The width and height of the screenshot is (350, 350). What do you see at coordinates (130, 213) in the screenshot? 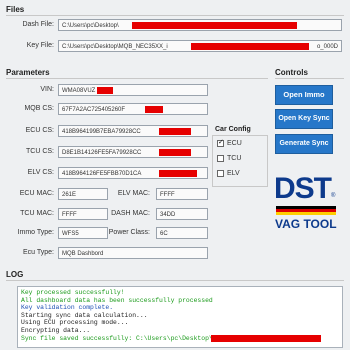
I see `dash-mac-label: DASH MAC:` at bounding box center [130, 213].